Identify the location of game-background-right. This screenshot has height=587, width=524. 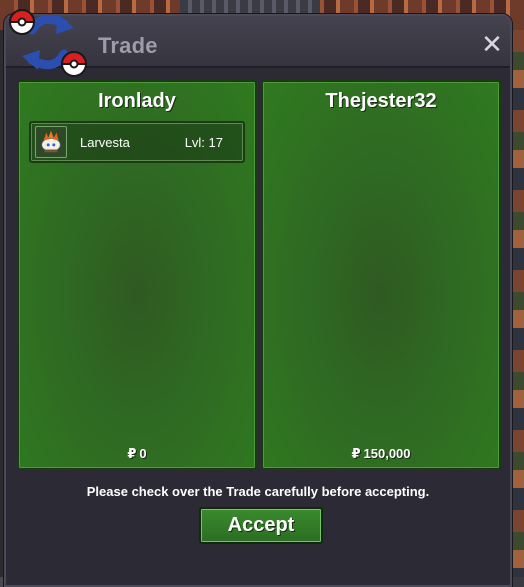
(517, 308).